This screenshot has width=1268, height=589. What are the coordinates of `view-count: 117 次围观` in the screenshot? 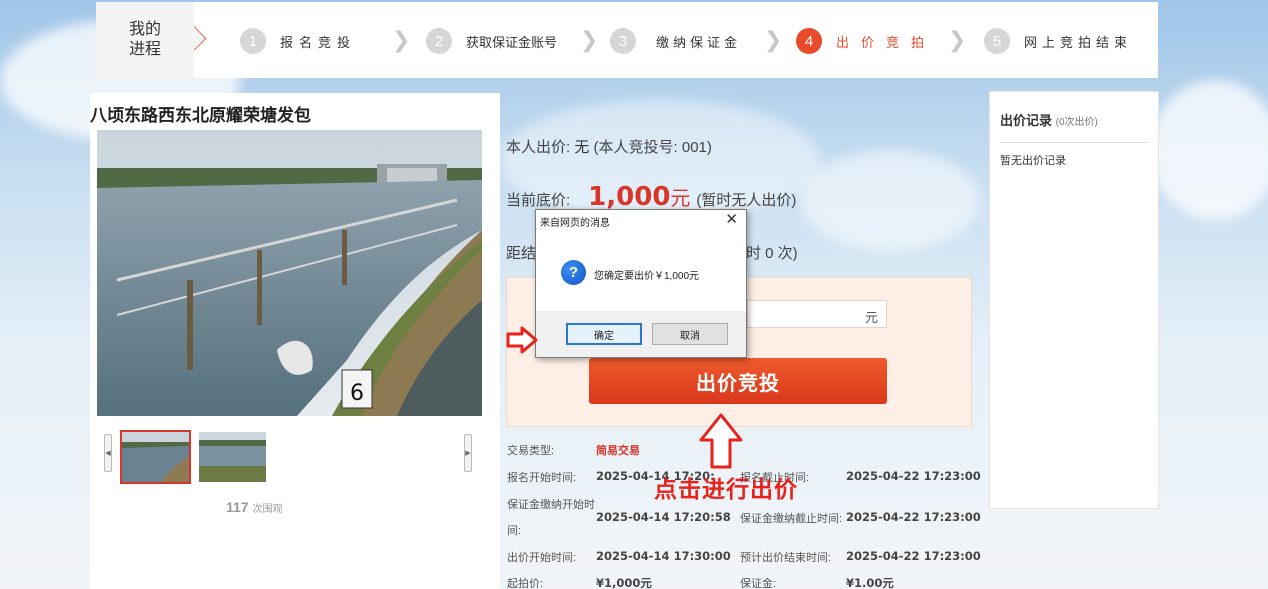 It's located at (254, 507).